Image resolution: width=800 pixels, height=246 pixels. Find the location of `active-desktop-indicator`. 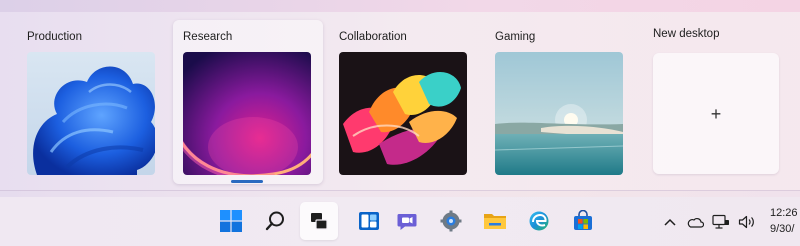

active-desktop-indicator is located at coordinates (247, 181).